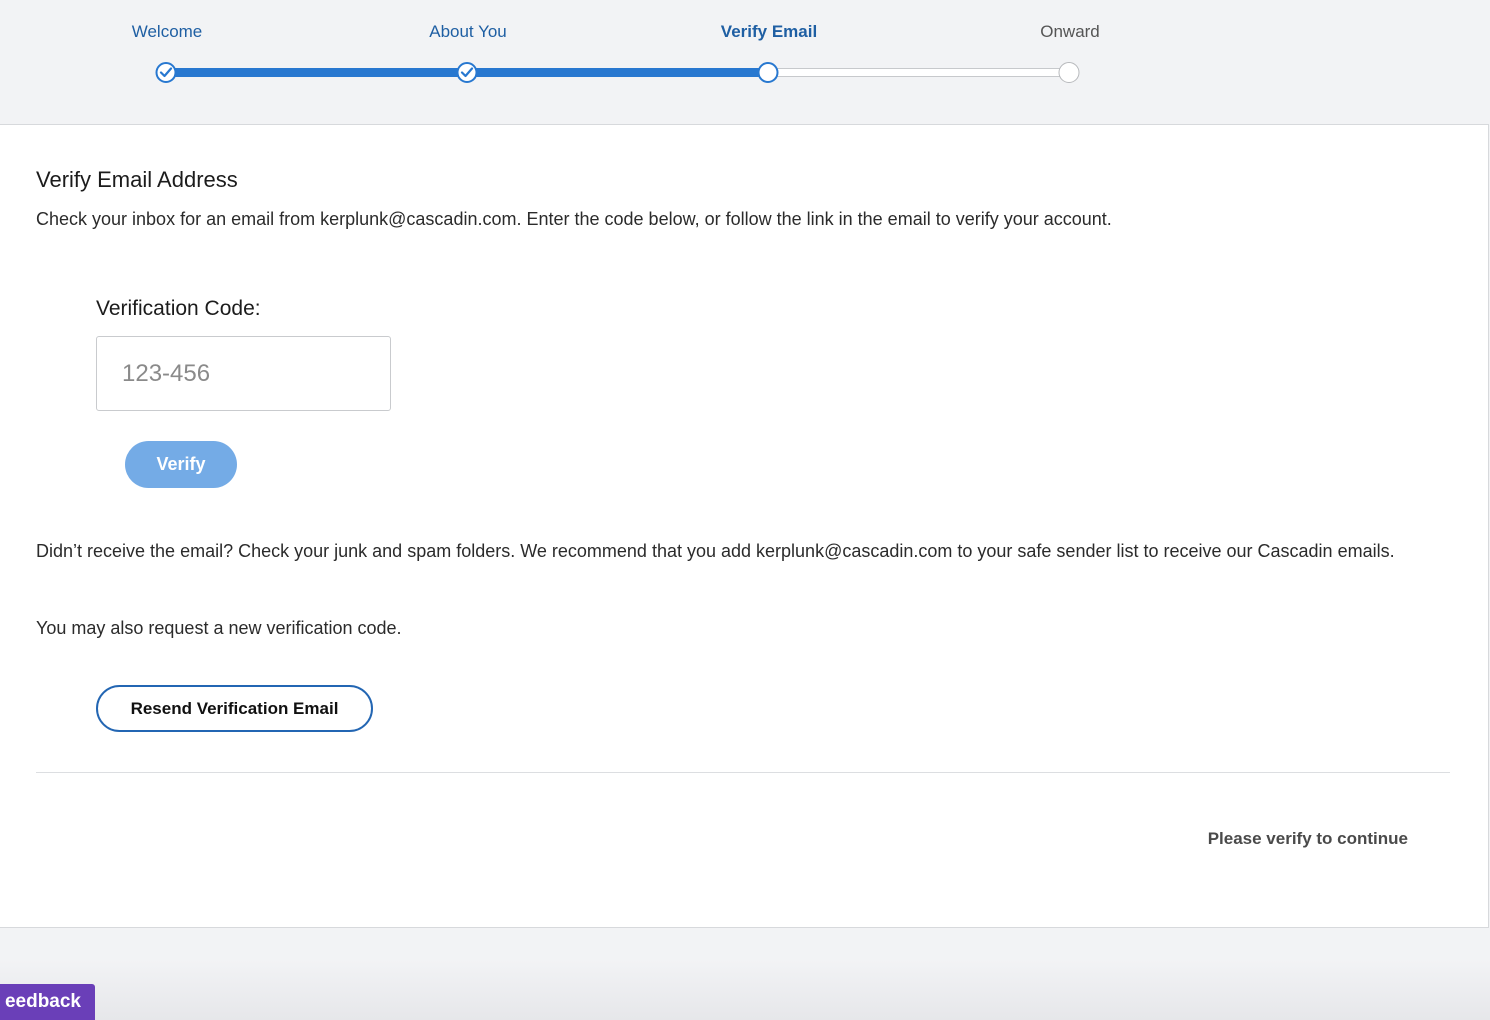 The width and height of the screenshot is (1490, 1020). I want to click on step-node-welcome, so click(166, 72).